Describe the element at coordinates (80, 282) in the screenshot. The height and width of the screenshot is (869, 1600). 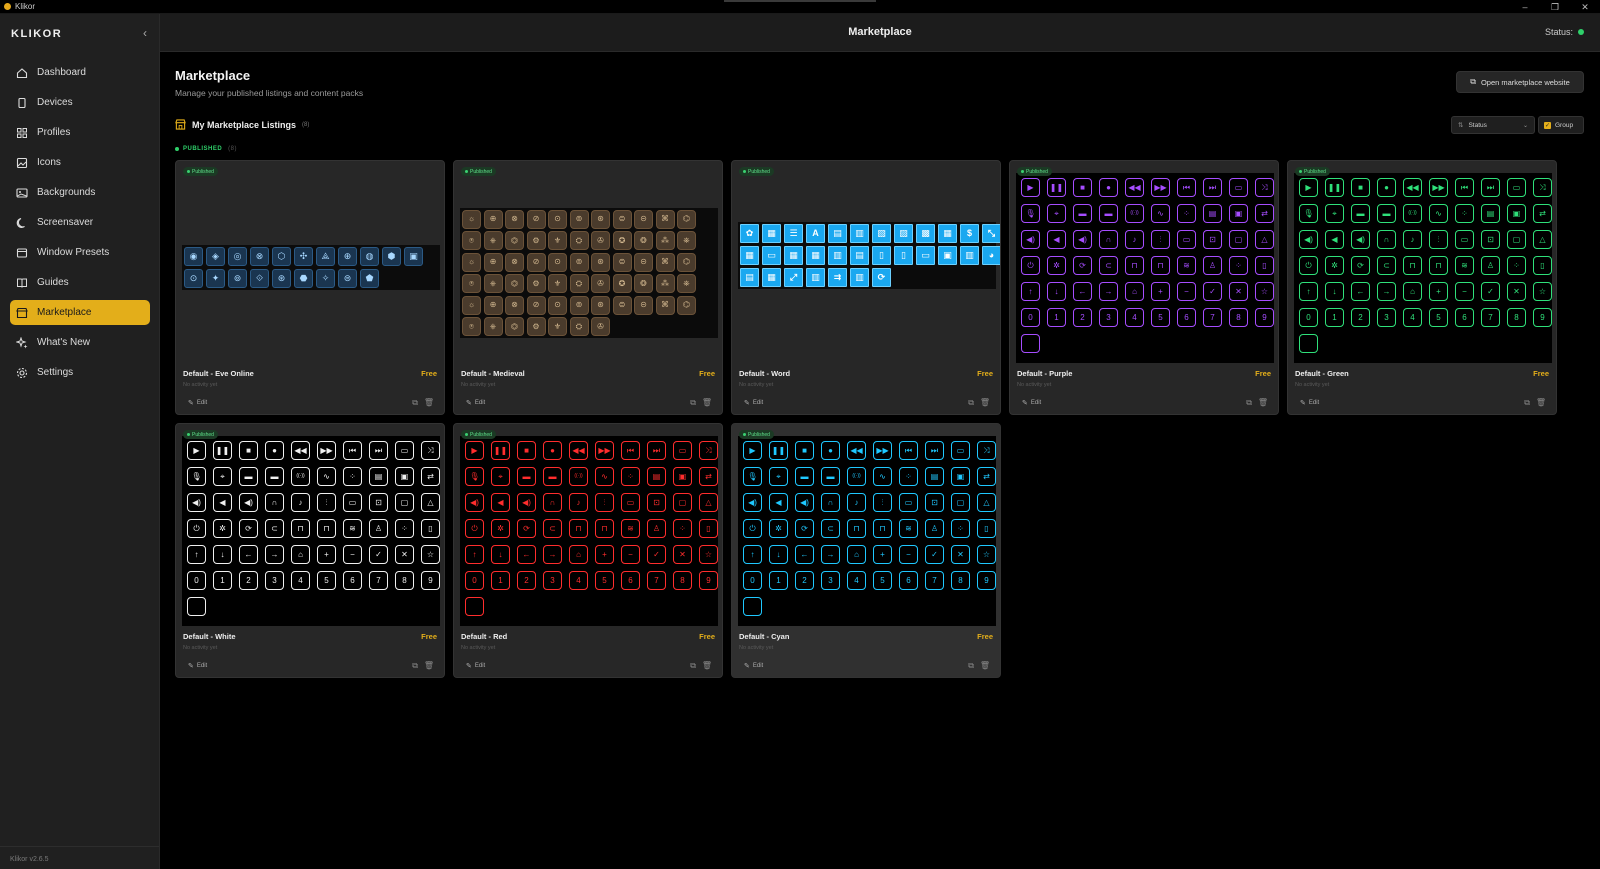
I see `sidebar-item-guides: Guides` at that location.